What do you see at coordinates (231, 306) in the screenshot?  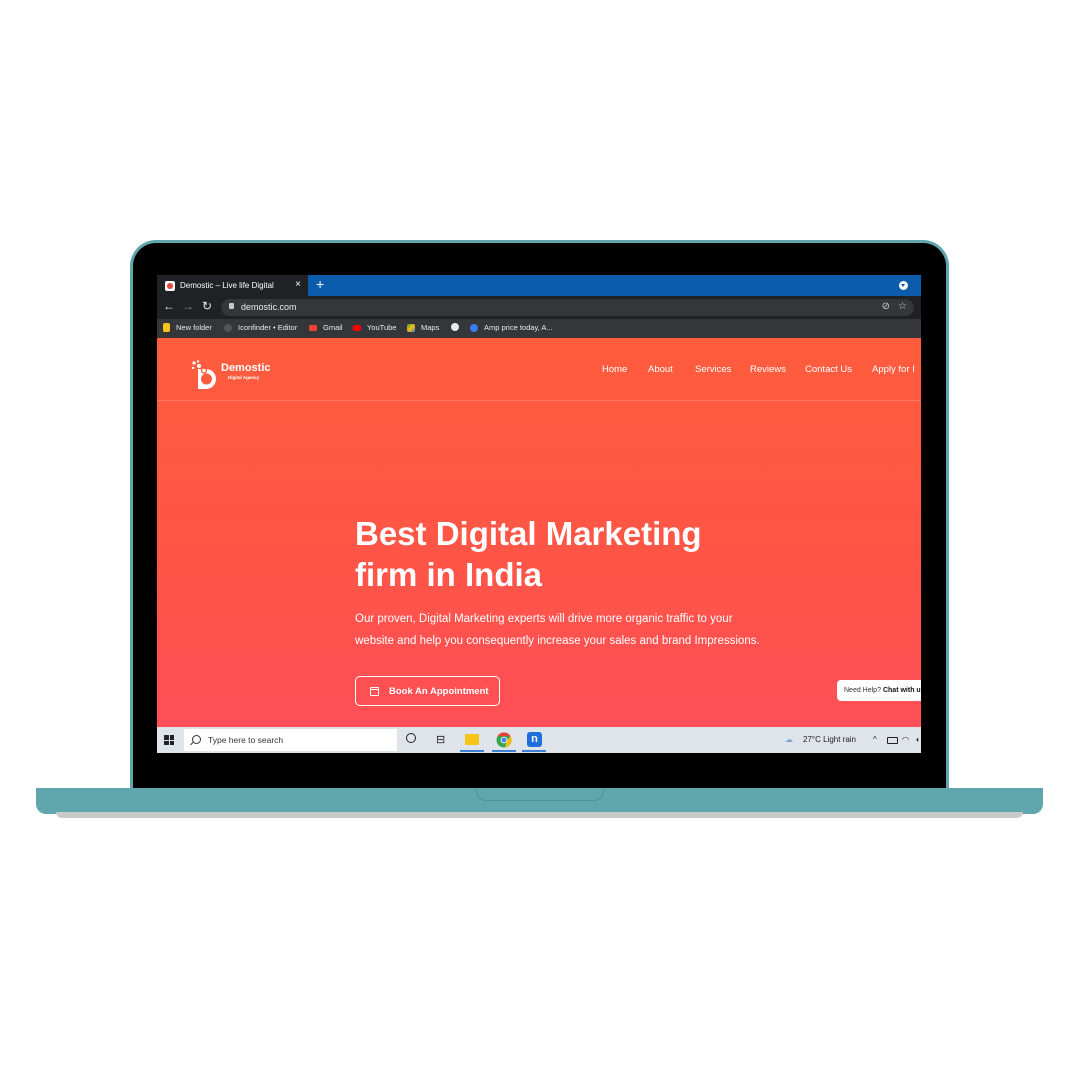 I see `lock-icon` at bounding box center [231, 306].